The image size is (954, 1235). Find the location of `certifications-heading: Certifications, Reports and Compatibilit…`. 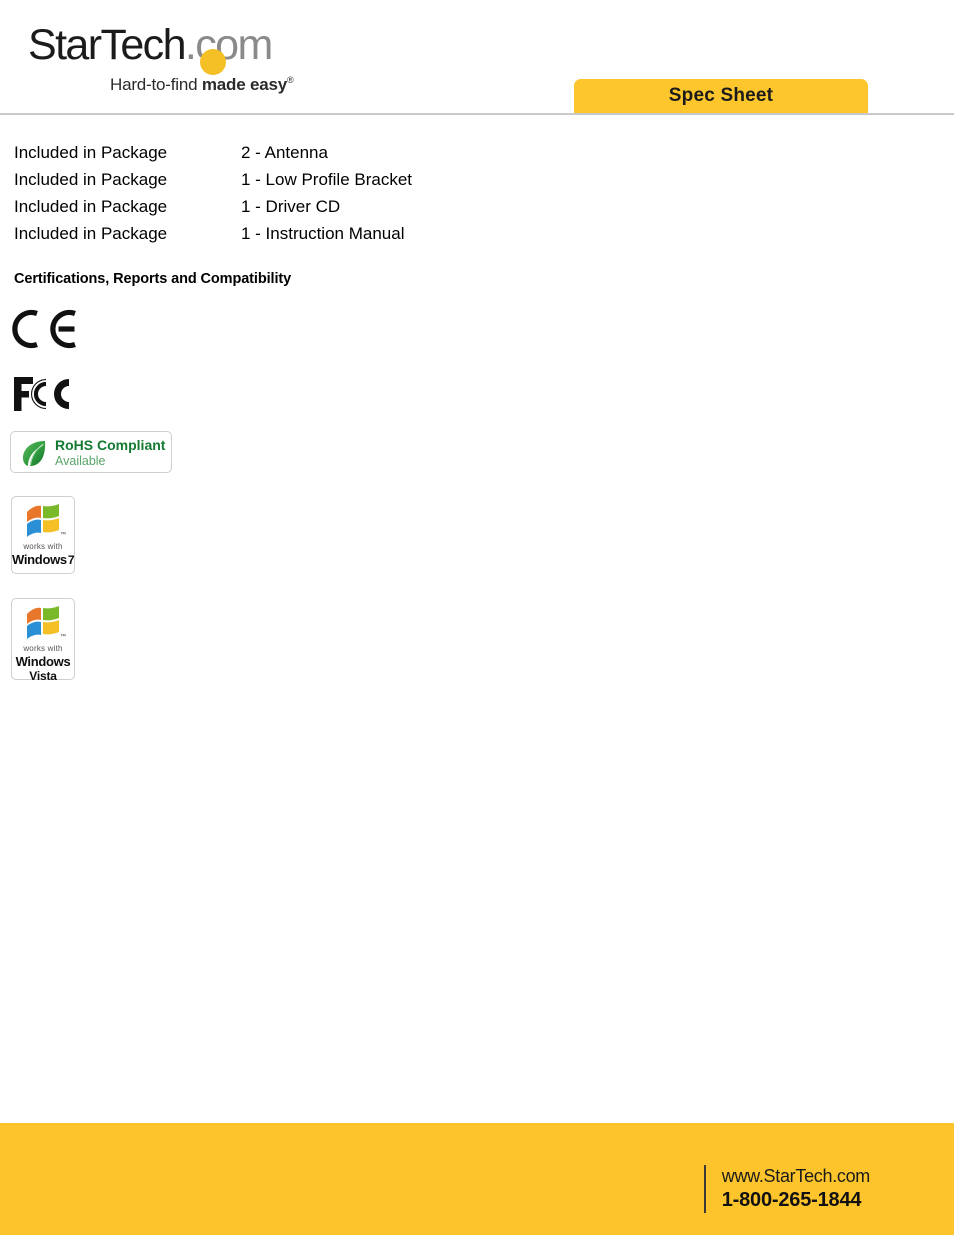

certifications-heading: Certifications, Reports and Compatibilit… is located at coordinates (153, 279).